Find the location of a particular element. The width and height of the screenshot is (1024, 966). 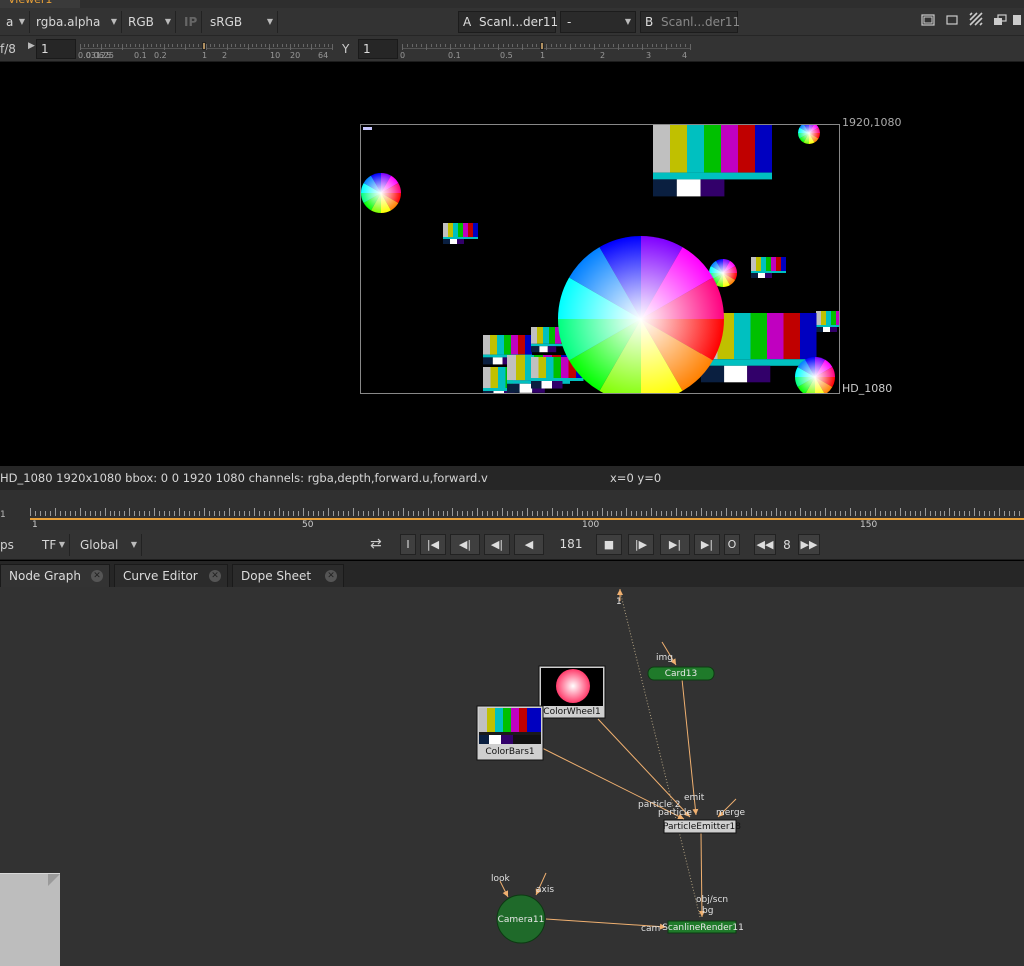

step-back-increment-button: ◀◀ is located at coordinates (765, 544).